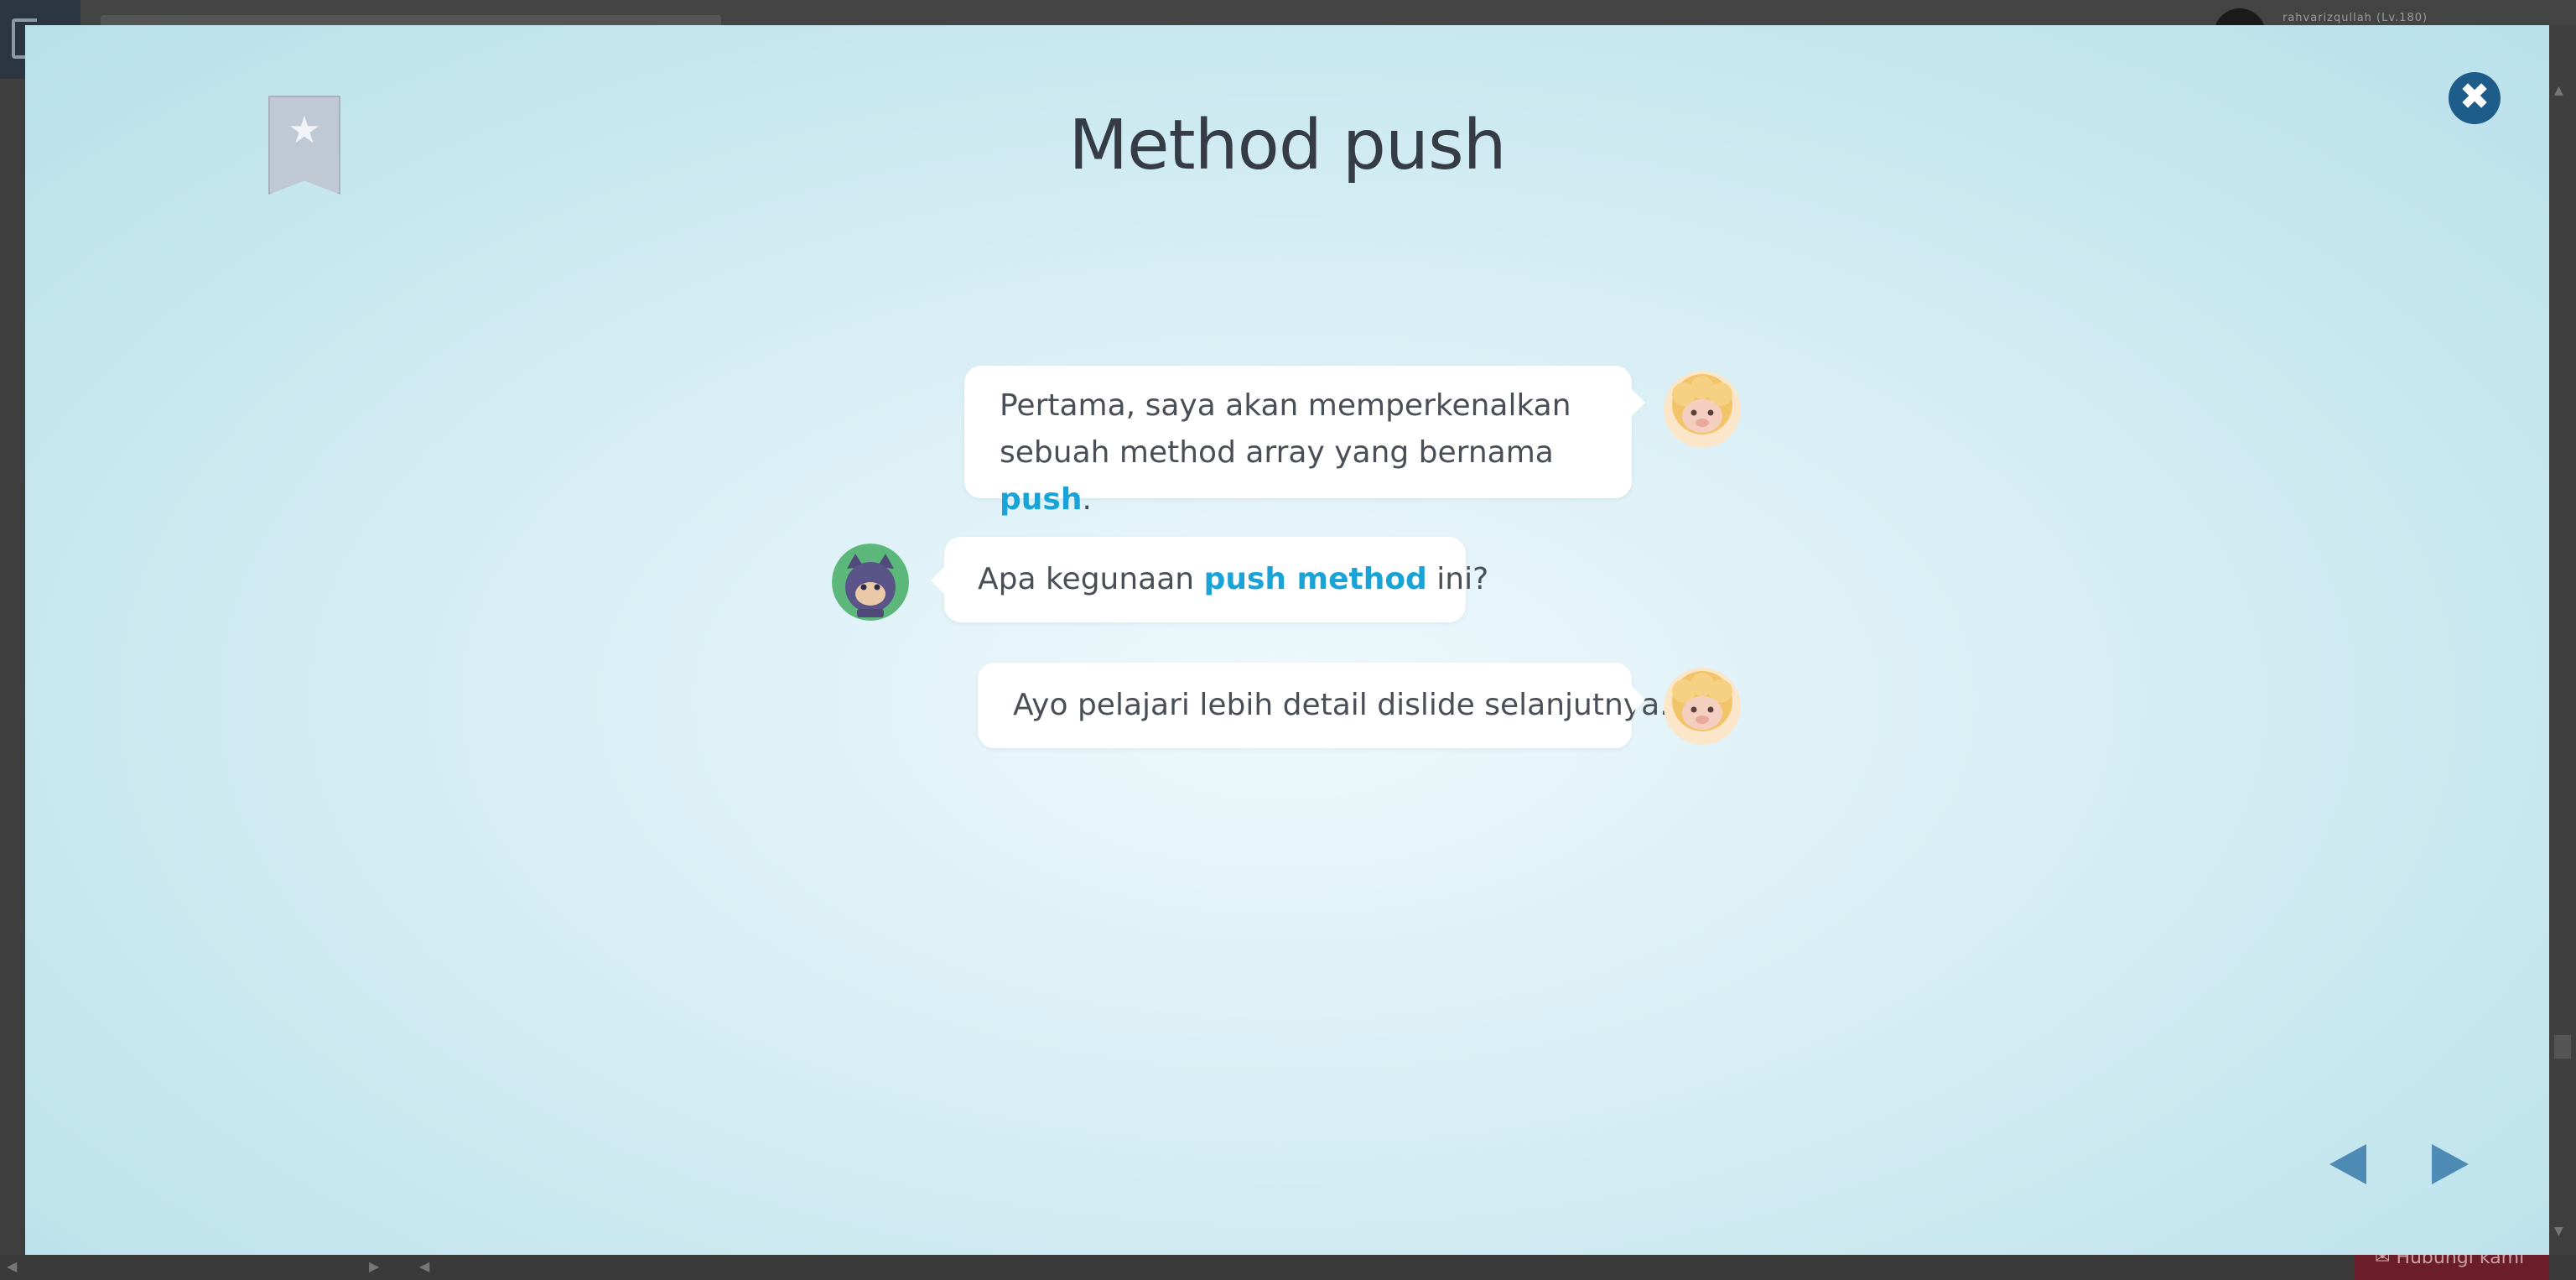 The width and height of the screenshot is (2576, 1280). What do you see at coordinates (12, 1266) in the screenshot?
I see `scroll-left-icon: ◀` at bounding box center [12, 1266].